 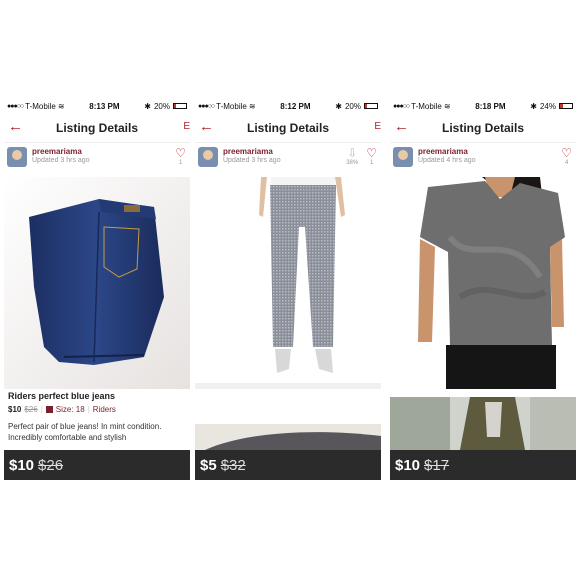 What do you see at coordinates (490, 106) in the screenshot?
I see `clock: 8:18 PM` at bounding box center [490, 106].